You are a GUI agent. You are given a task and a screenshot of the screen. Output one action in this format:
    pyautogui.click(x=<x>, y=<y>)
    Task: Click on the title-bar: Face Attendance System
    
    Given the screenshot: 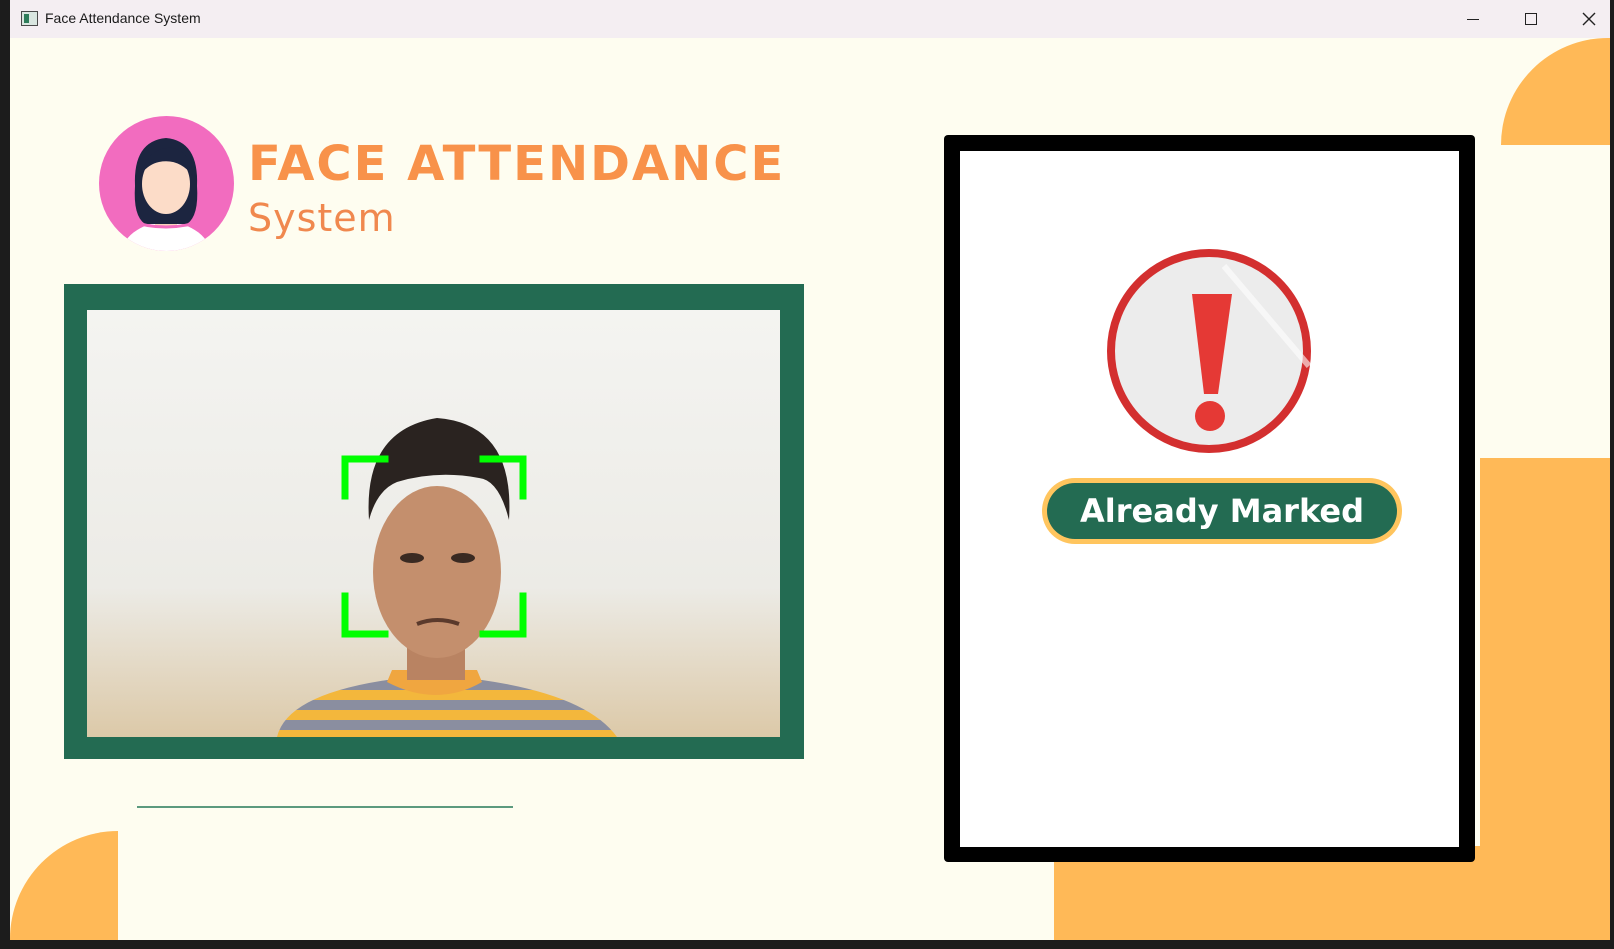 What is the action you would take?
    pyautogui.click(x=810, y=19)
    